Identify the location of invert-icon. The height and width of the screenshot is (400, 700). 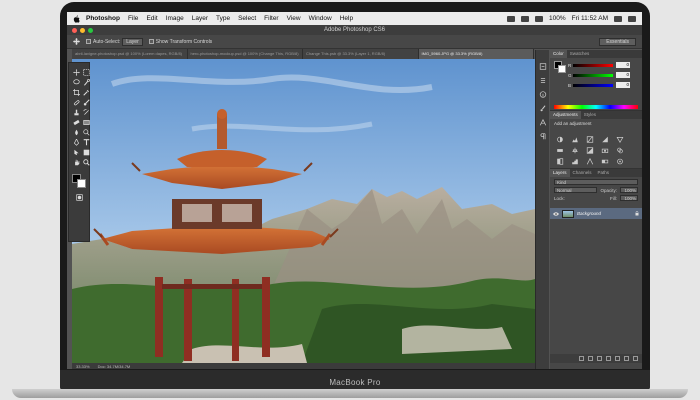
(560, 158).